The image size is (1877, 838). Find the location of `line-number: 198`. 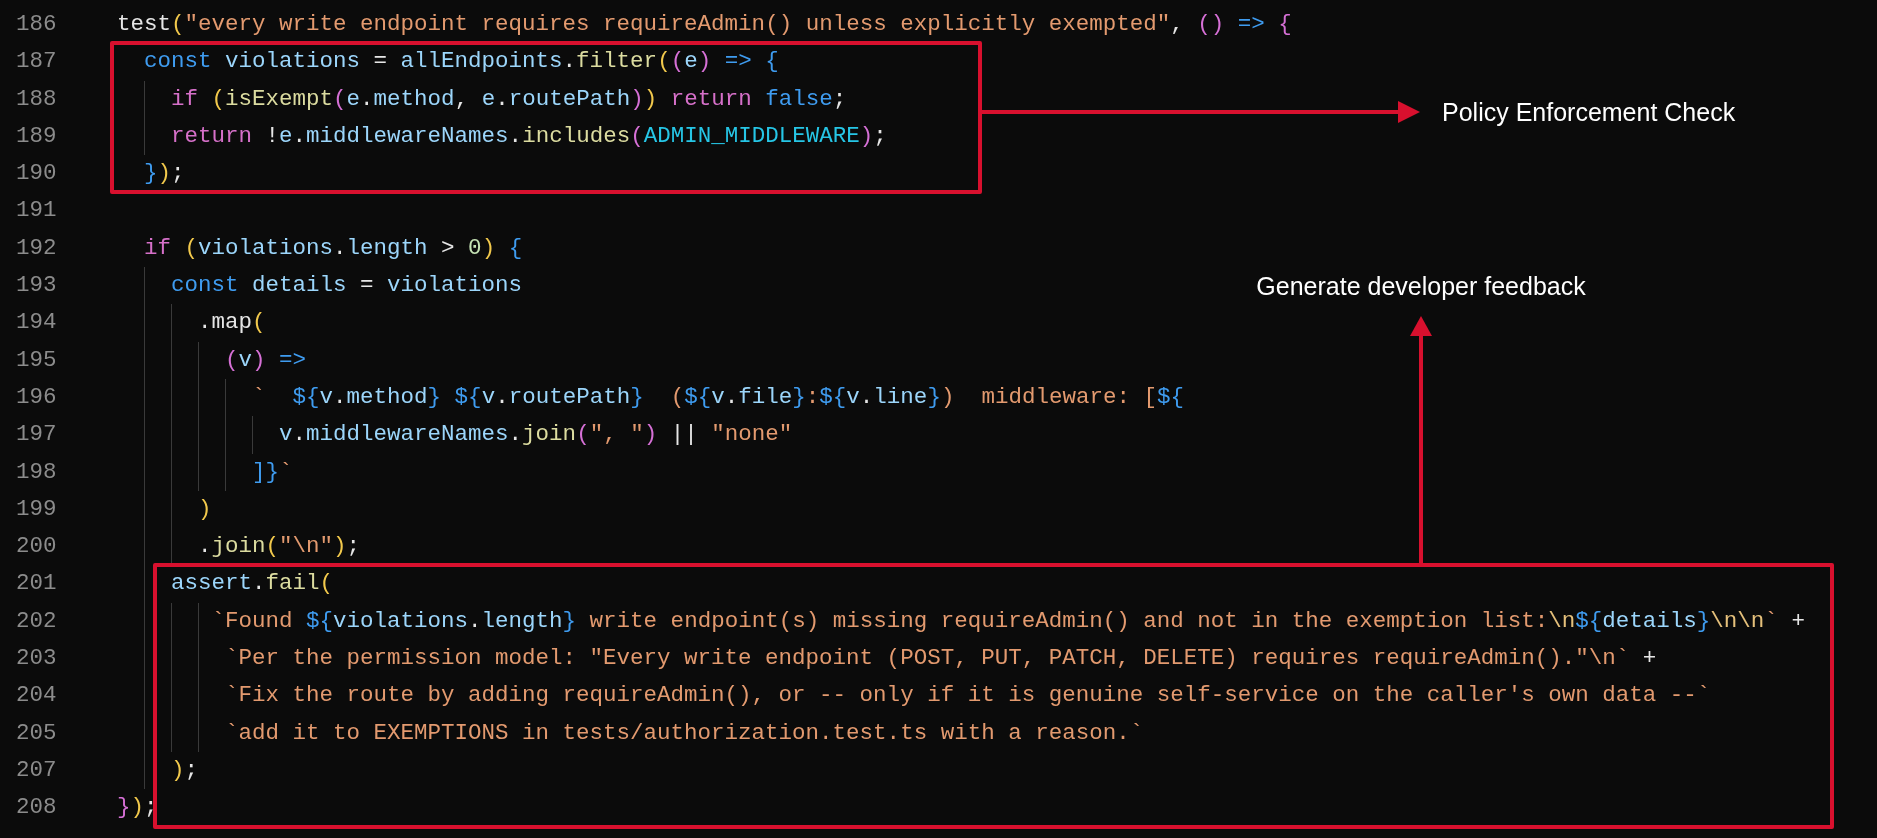

line-number: 198 is located at coordinates (36, 472).